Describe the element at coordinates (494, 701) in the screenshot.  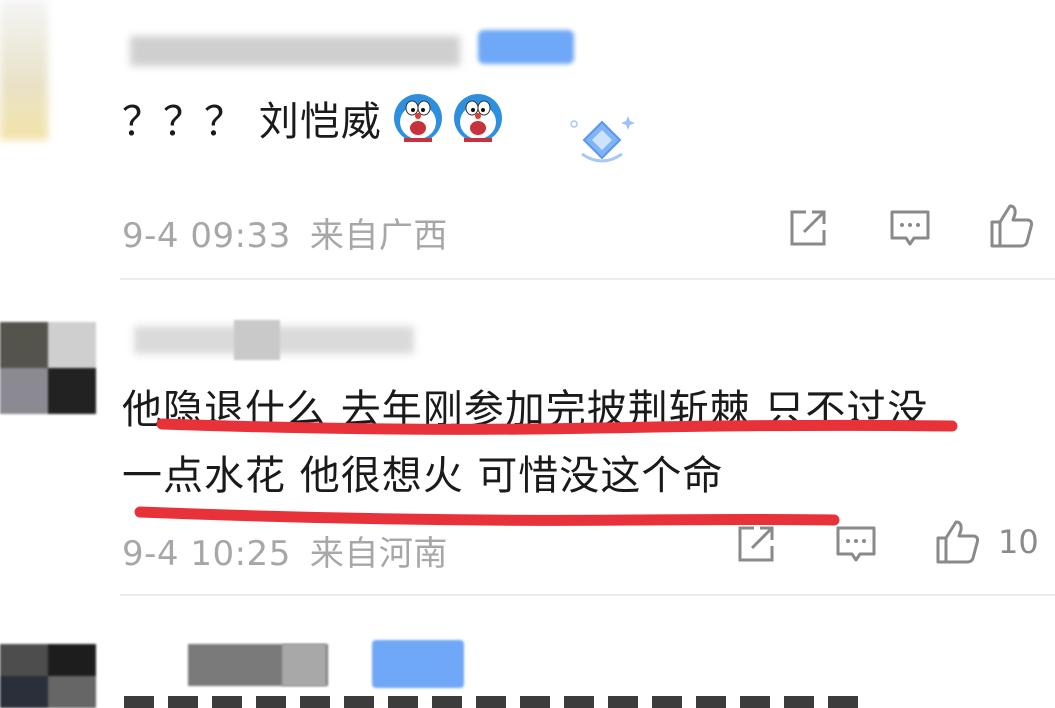
I see `comment-text-cutoff` at that location.